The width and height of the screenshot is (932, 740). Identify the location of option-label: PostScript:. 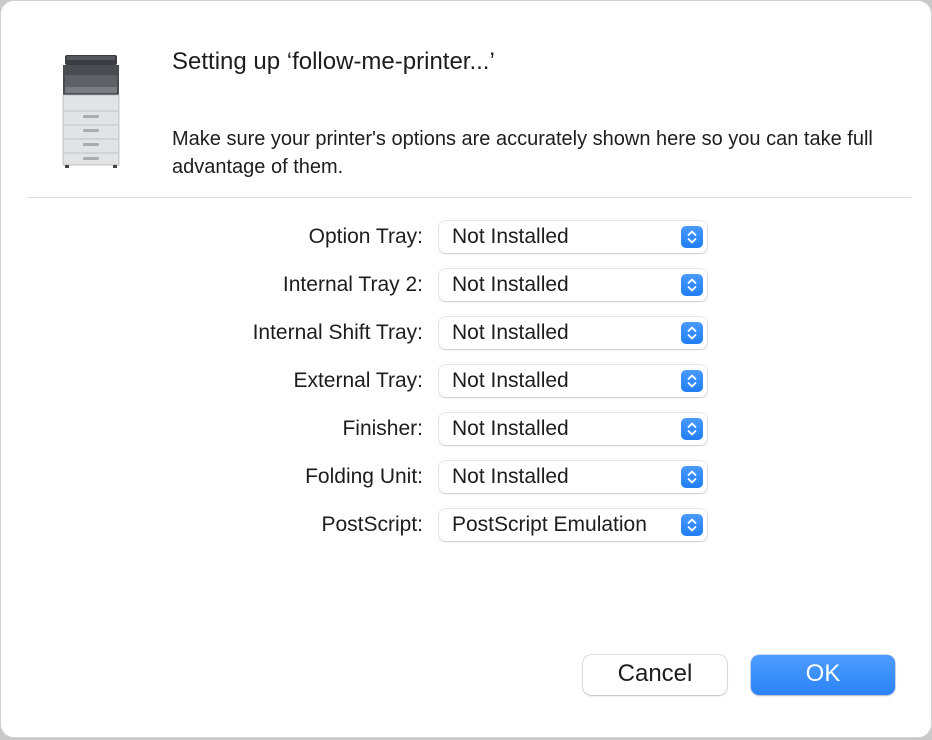
(372, 524).